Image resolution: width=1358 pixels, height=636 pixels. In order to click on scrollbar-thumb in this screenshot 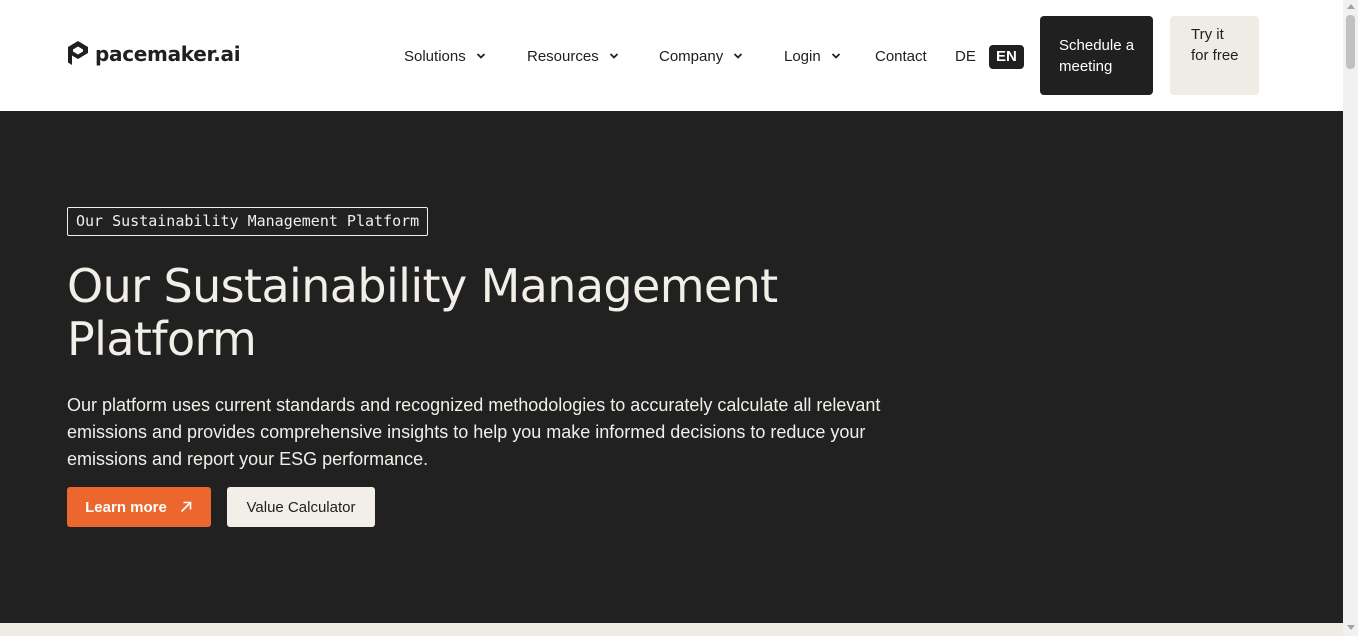, I will do `click(1350, 42)`.